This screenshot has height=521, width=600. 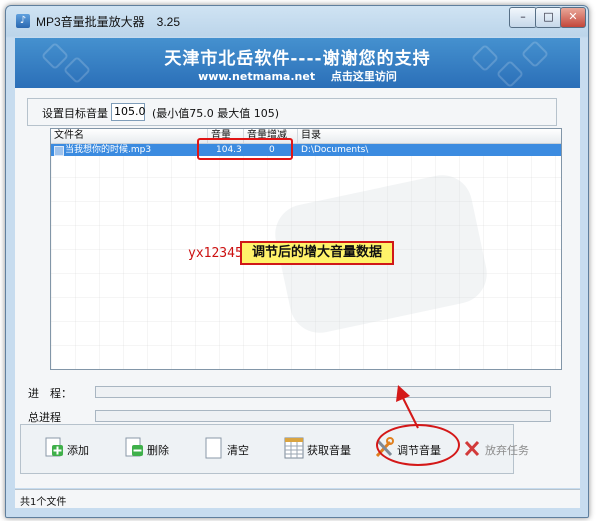 What do you see at coordinates (297, 59) in the screenshot?
I see `banner-title: 天津市北岳软件----谢谢您的支持` at bounding box center [297, 59].